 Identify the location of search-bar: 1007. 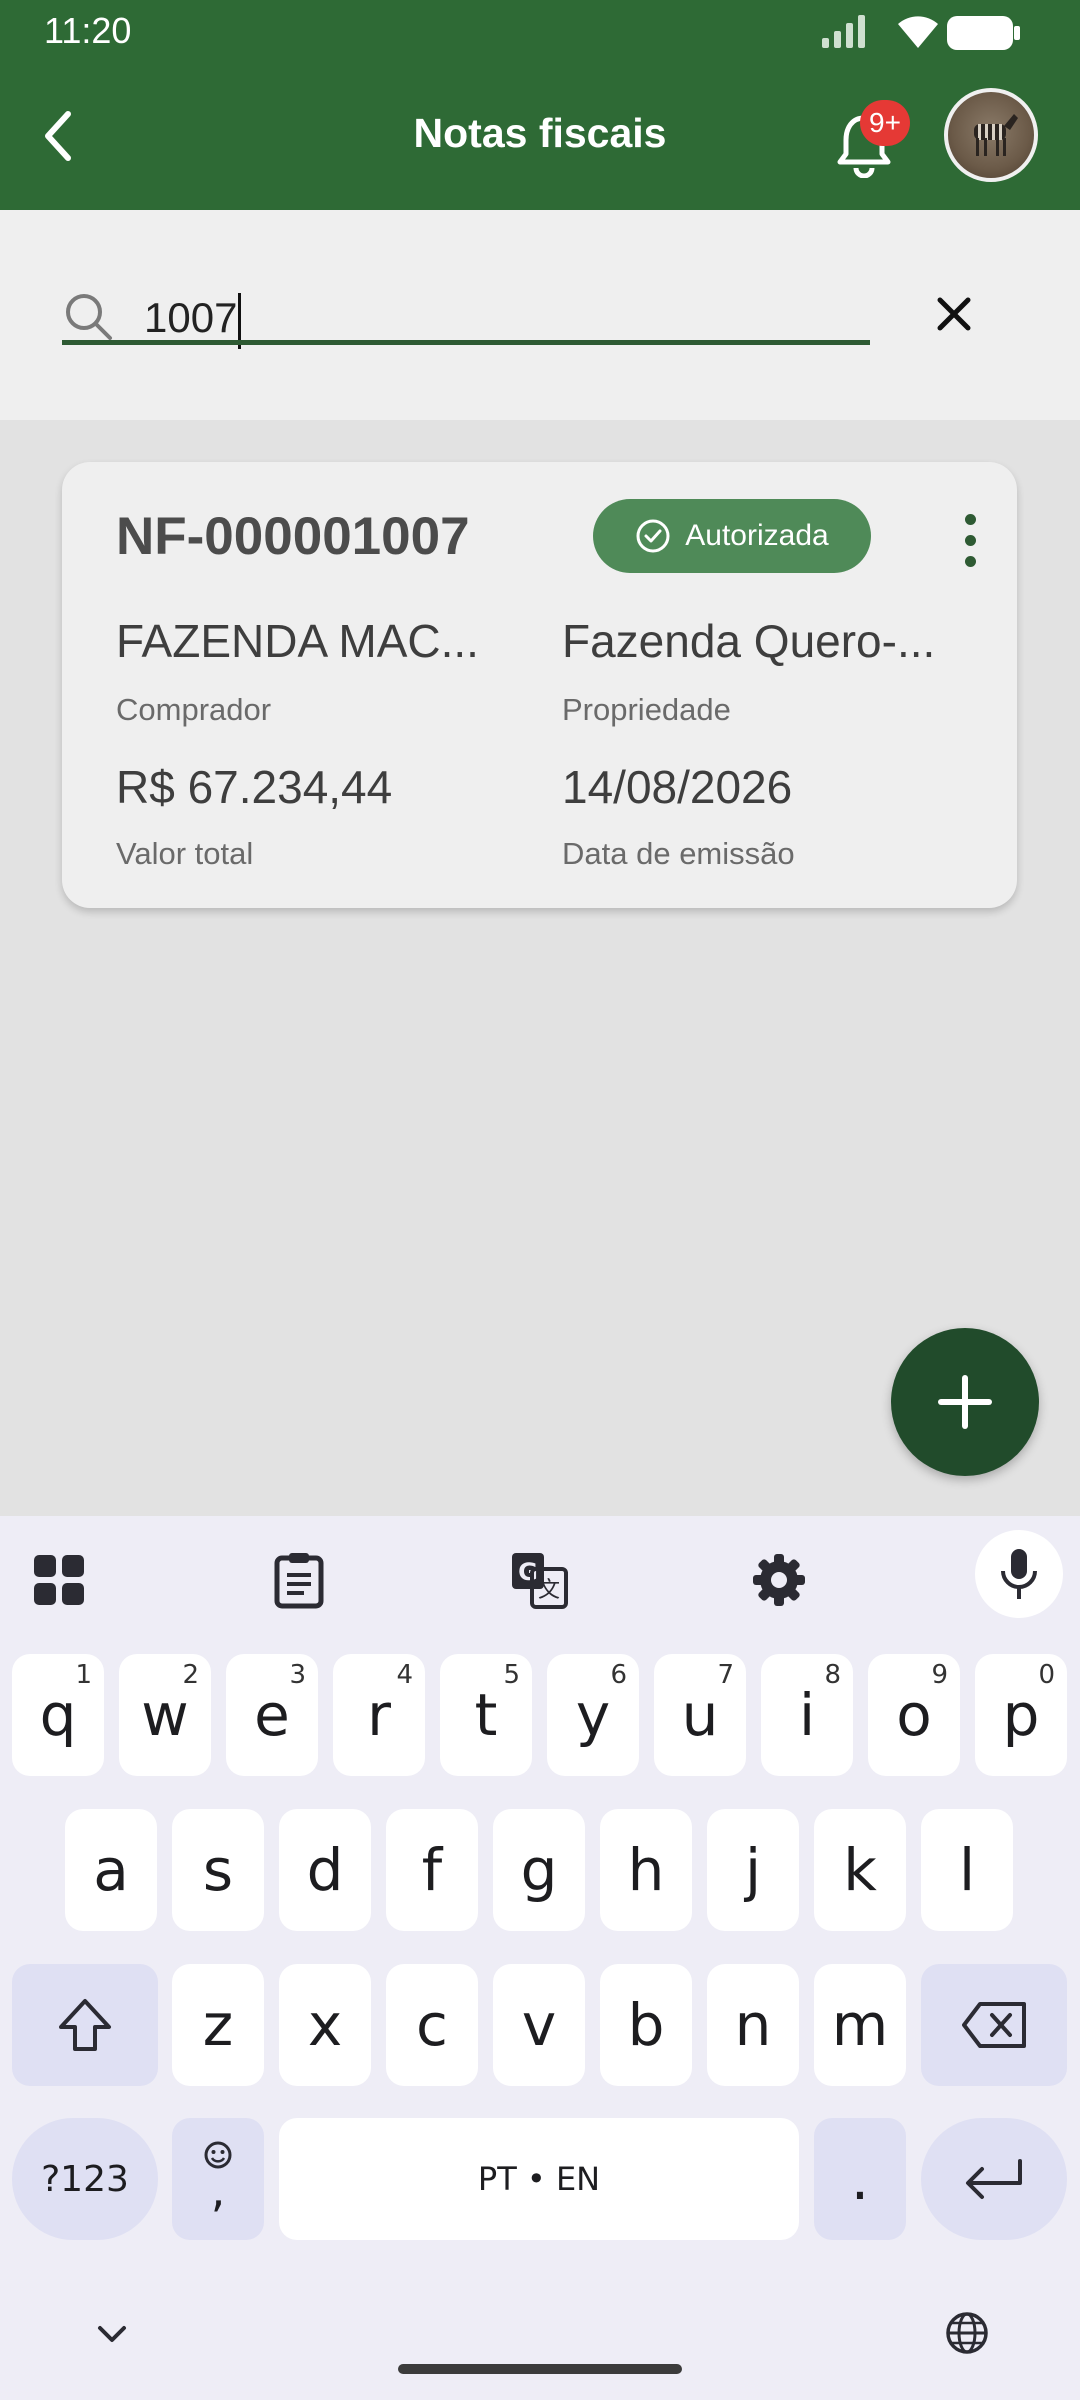
(540, 315).